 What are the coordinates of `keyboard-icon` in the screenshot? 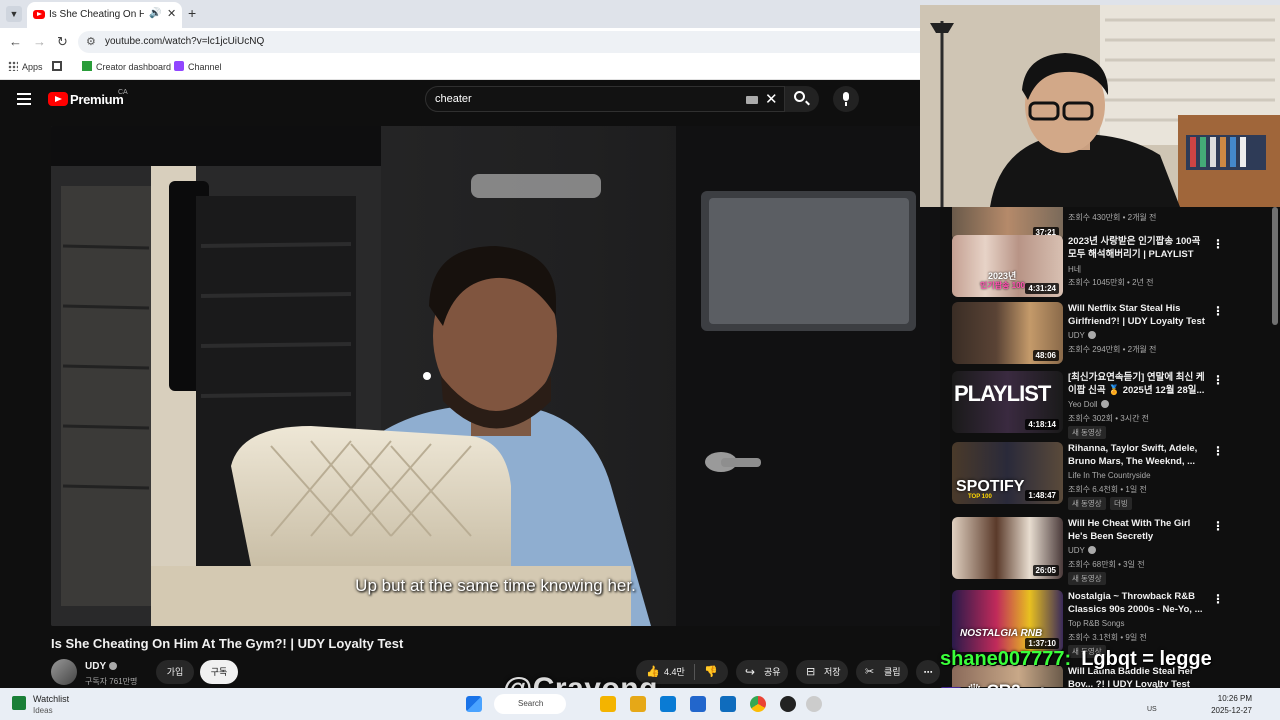 It's located at (752, 100).